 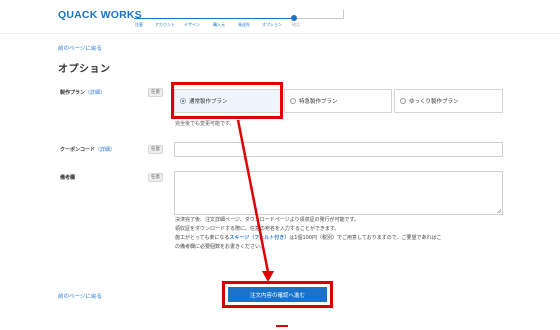 I want to click on annotation-mark, so click(x=282, y=326).